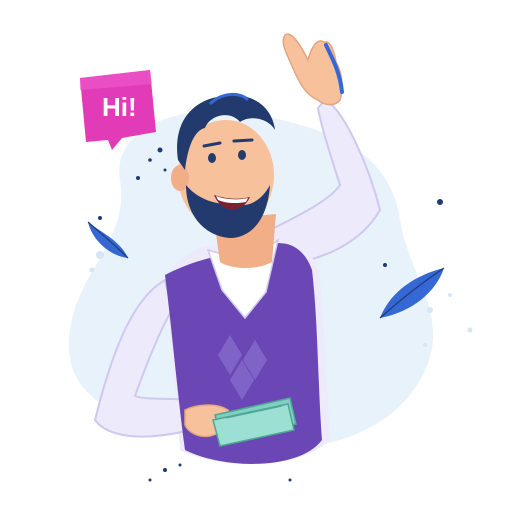  Describe the element at coordinates (312, 69) in the screenshot. I see `raised-hand` at that location.